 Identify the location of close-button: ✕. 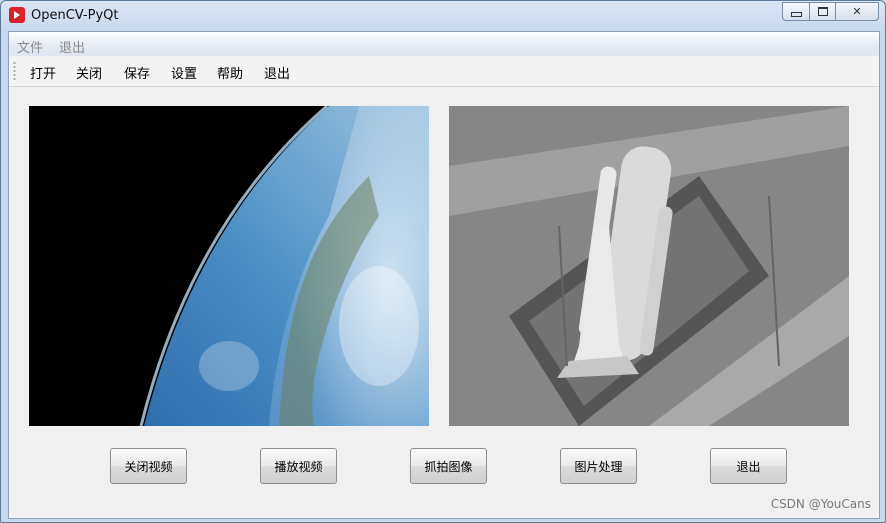
(857, 11).